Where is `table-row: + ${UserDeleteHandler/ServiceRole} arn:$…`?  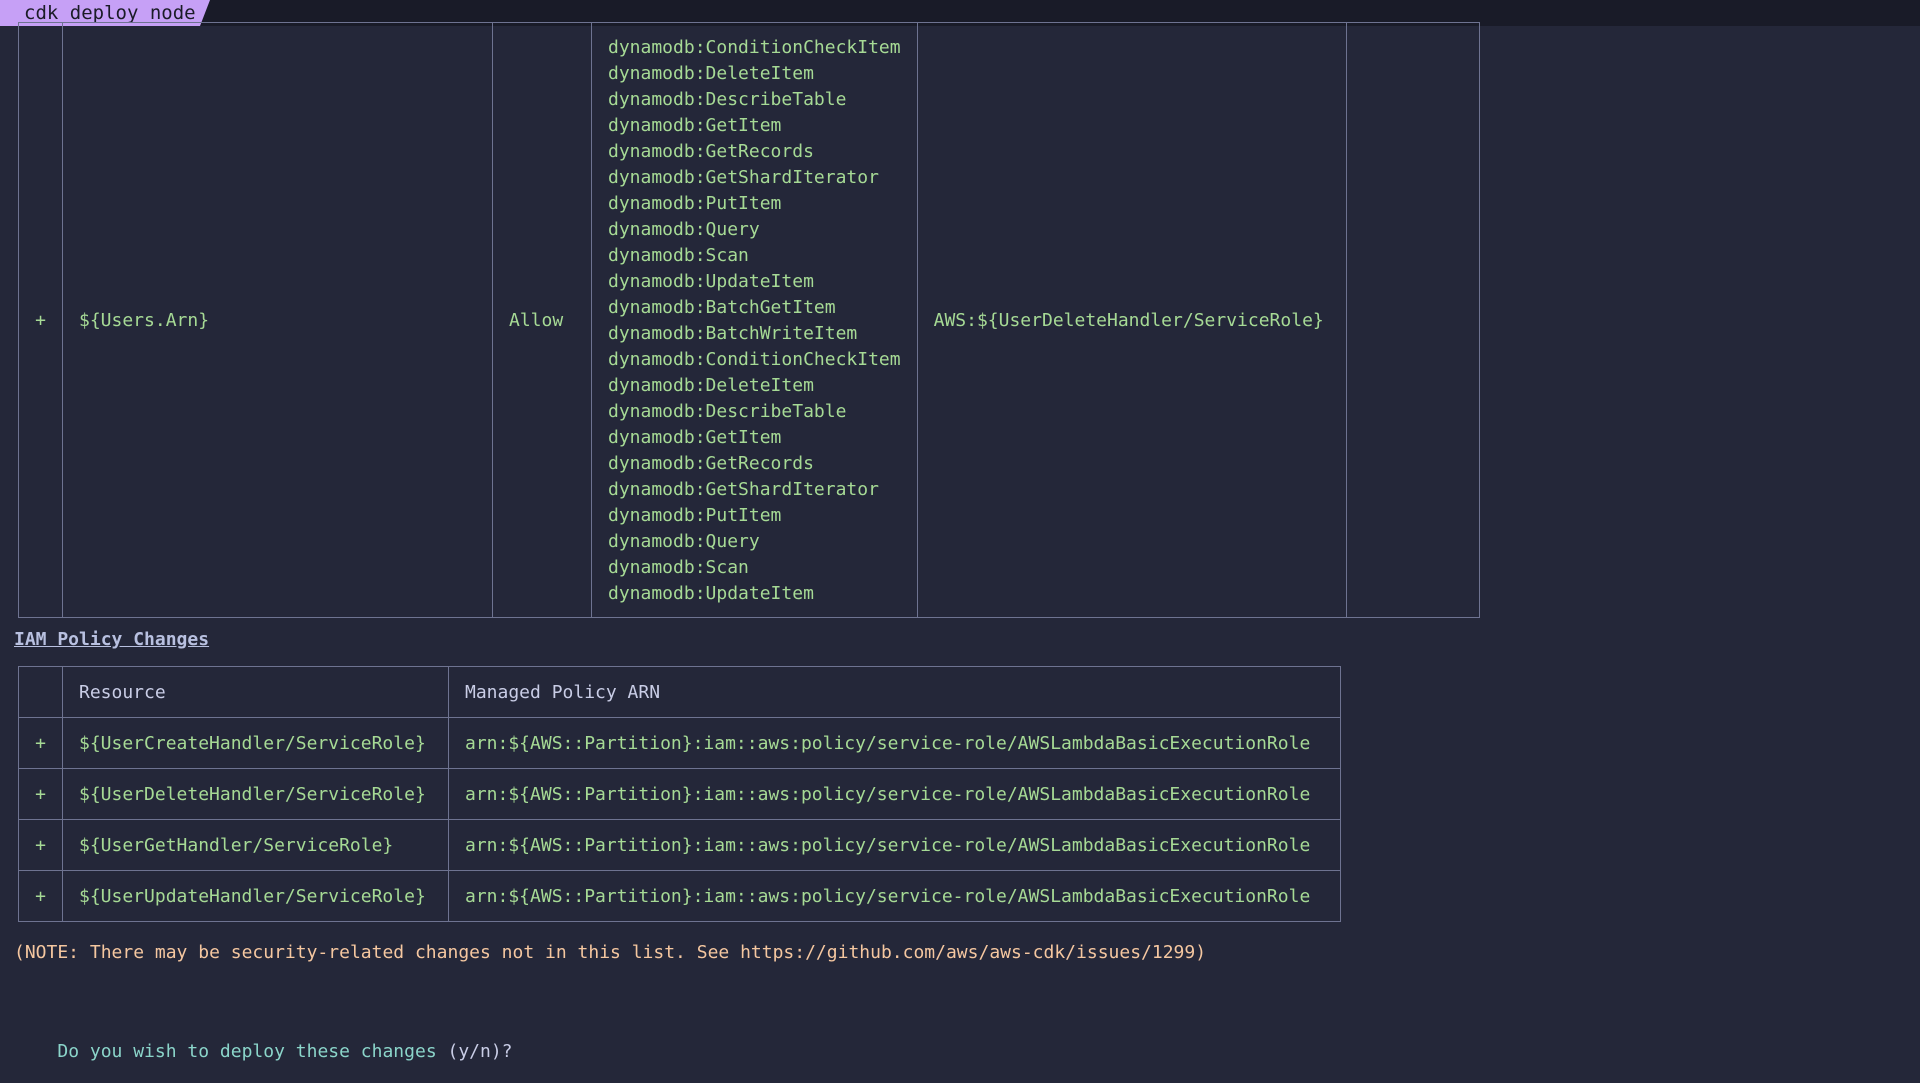 table-row: + ${UserDeleteHandler/ServiceRole} arn:$… is located at coordinates (679, 794).